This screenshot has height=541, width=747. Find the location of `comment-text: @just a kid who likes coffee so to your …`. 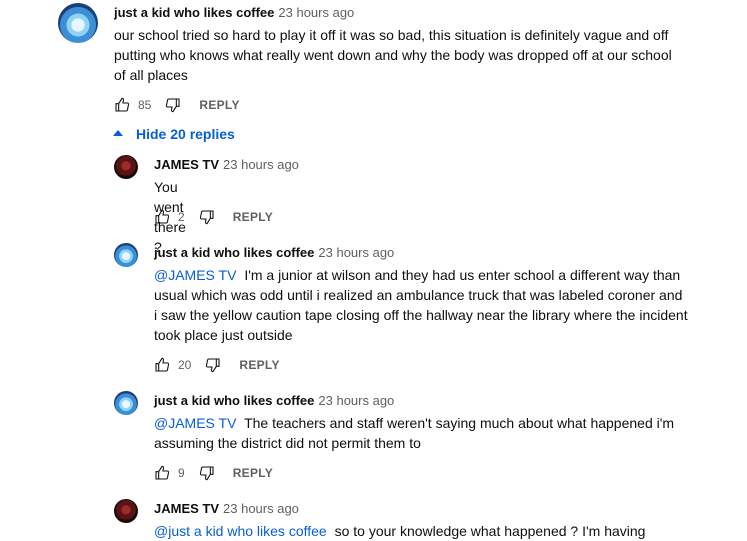

comment-text: @just a kid who likes coffee so to your … is located at coordinates (421, 531).